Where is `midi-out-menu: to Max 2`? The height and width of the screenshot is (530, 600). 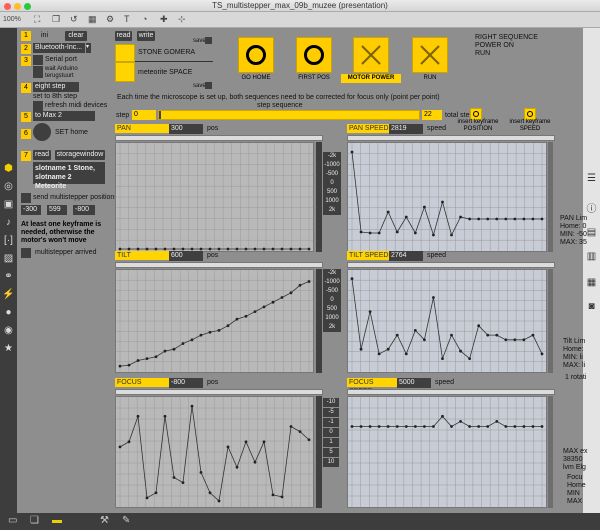 midi-out-menu: to Max 2 is located at coordinates (64, 116).